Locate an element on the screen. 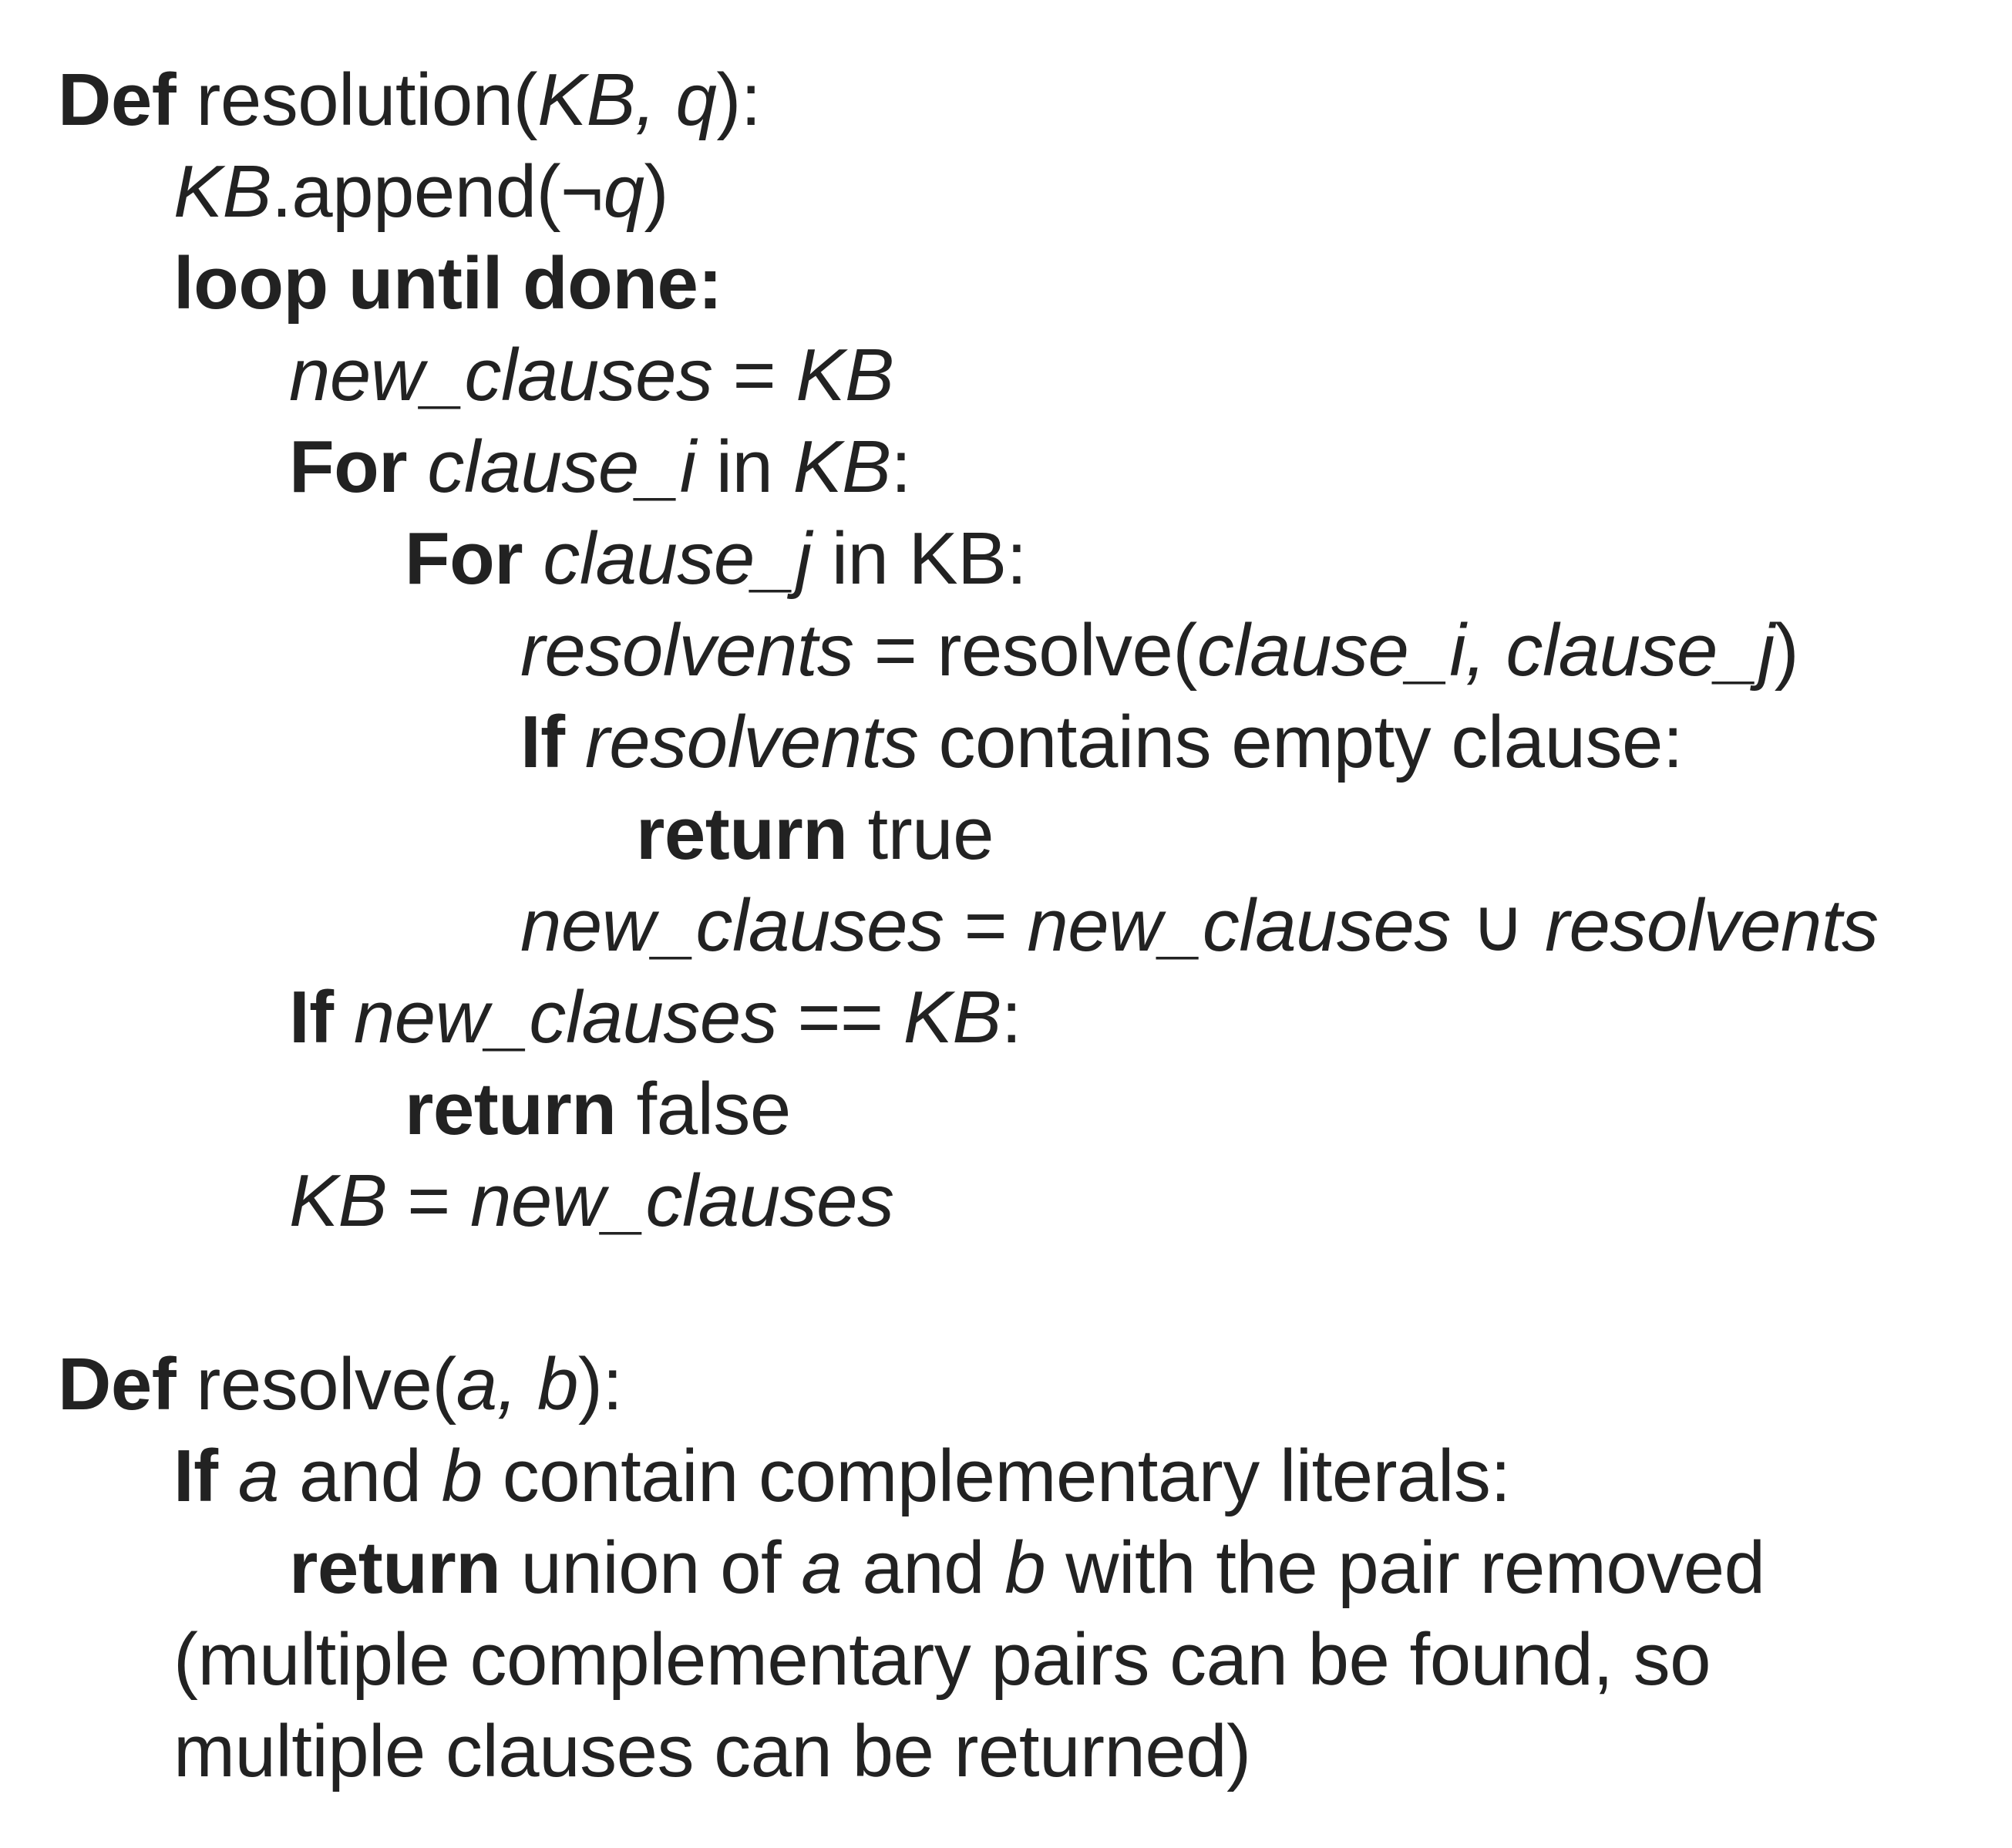 This screenshot has width=2012, height=1848. code-line: resolvents = resolve(clause_i, clause_j) is located at coordinates (1022, 650).